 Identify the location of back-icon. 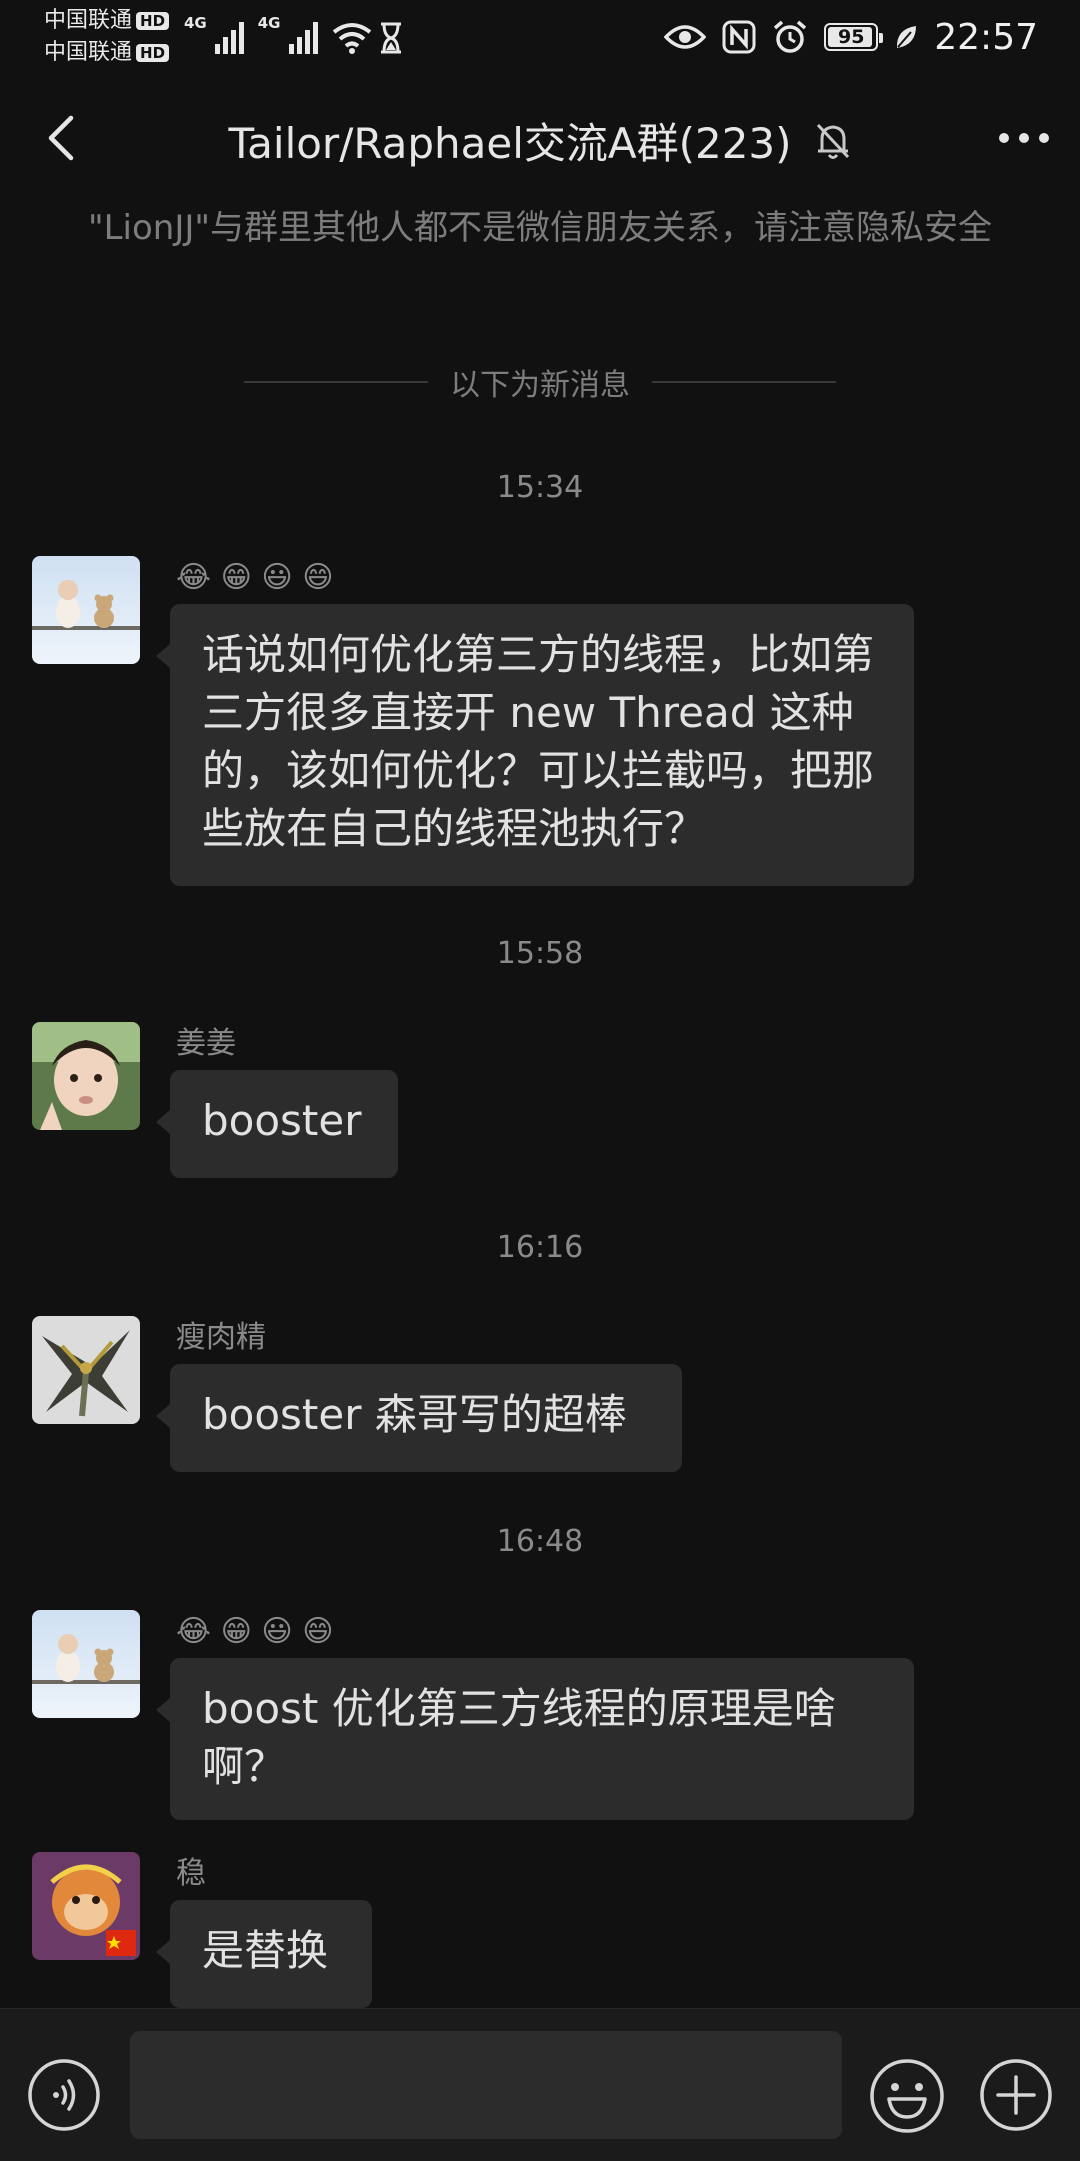
(61, 138).